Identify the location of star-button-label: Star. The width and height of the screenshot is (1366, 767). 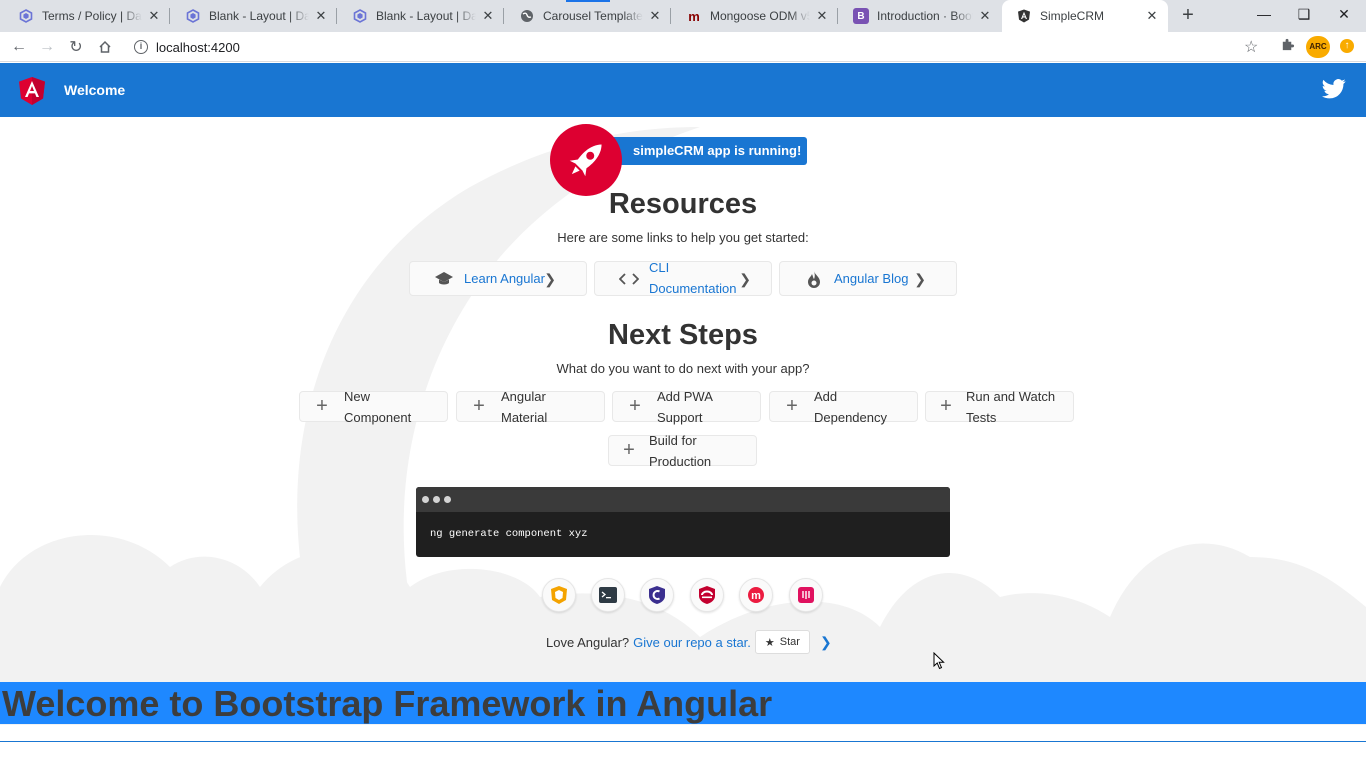
(789, 642).